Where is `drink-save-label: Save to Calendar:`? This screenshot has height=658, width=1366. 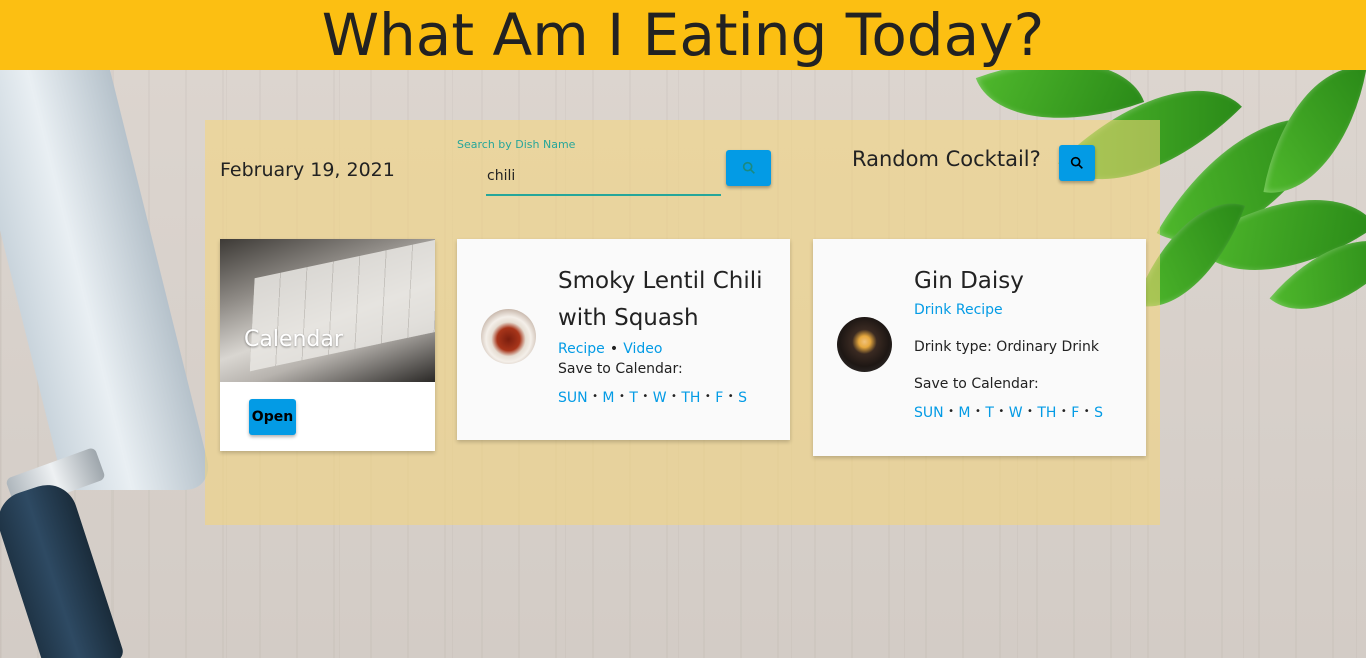
drink-save-label: Save to Calendar: is located at coordinates (976, 384).